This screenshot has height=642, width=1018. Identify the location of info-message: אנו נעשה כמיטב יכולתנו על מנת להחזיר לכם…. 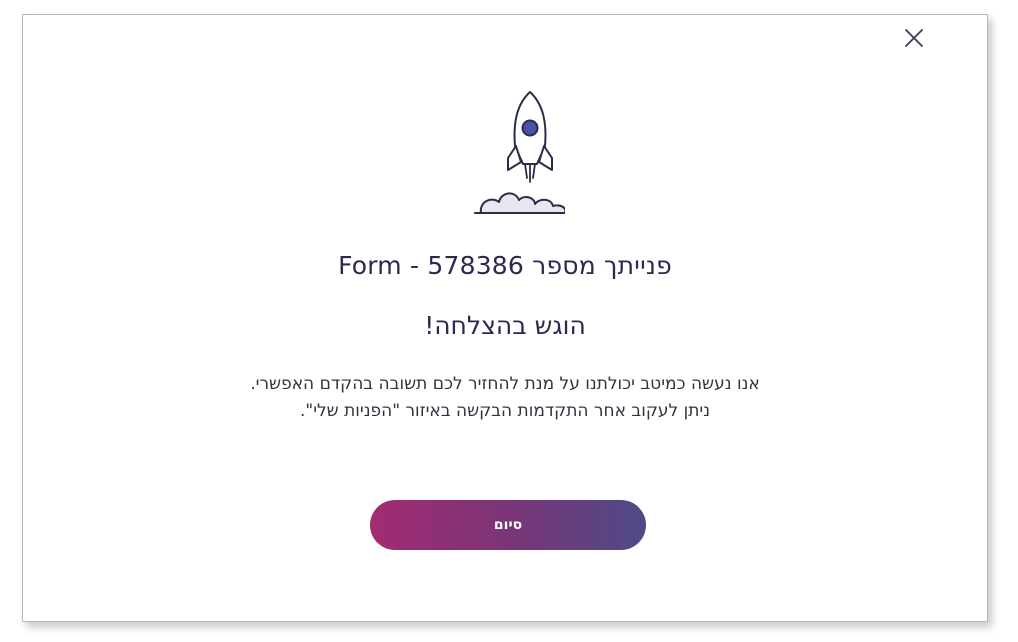
(505, 398).